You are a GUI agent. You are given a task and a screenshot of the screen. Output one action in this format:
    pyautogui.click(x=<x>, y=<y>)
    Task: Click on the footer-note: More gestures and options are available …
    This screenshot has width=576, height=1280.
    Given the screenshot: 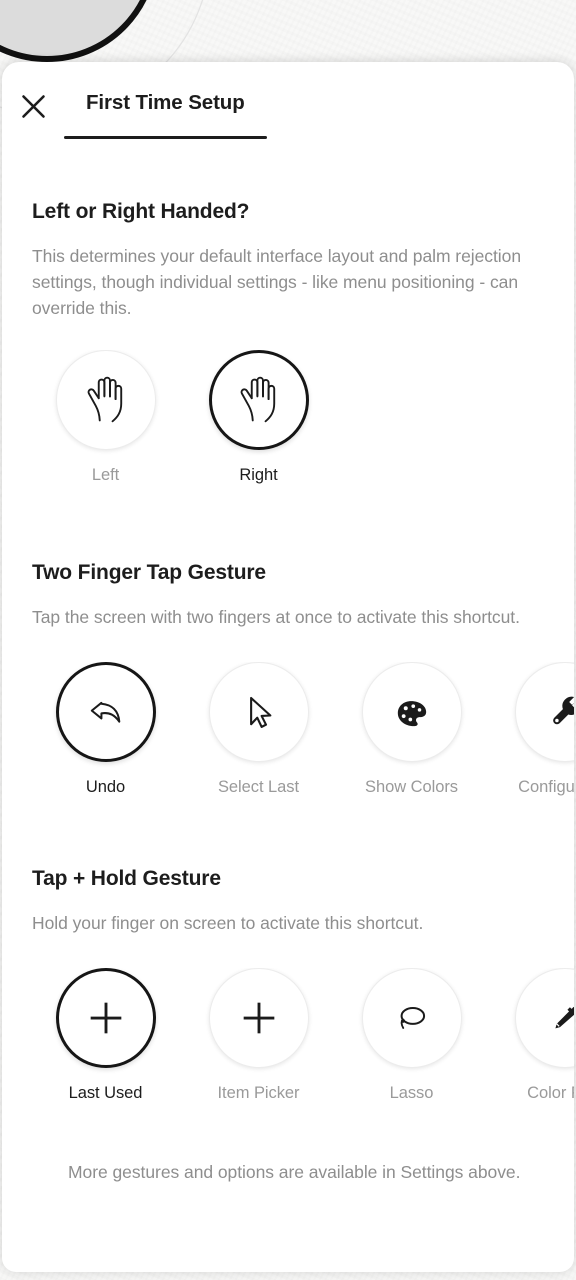 What is the action you would take?
    pyautogui.click(x=294, y=1172)
    